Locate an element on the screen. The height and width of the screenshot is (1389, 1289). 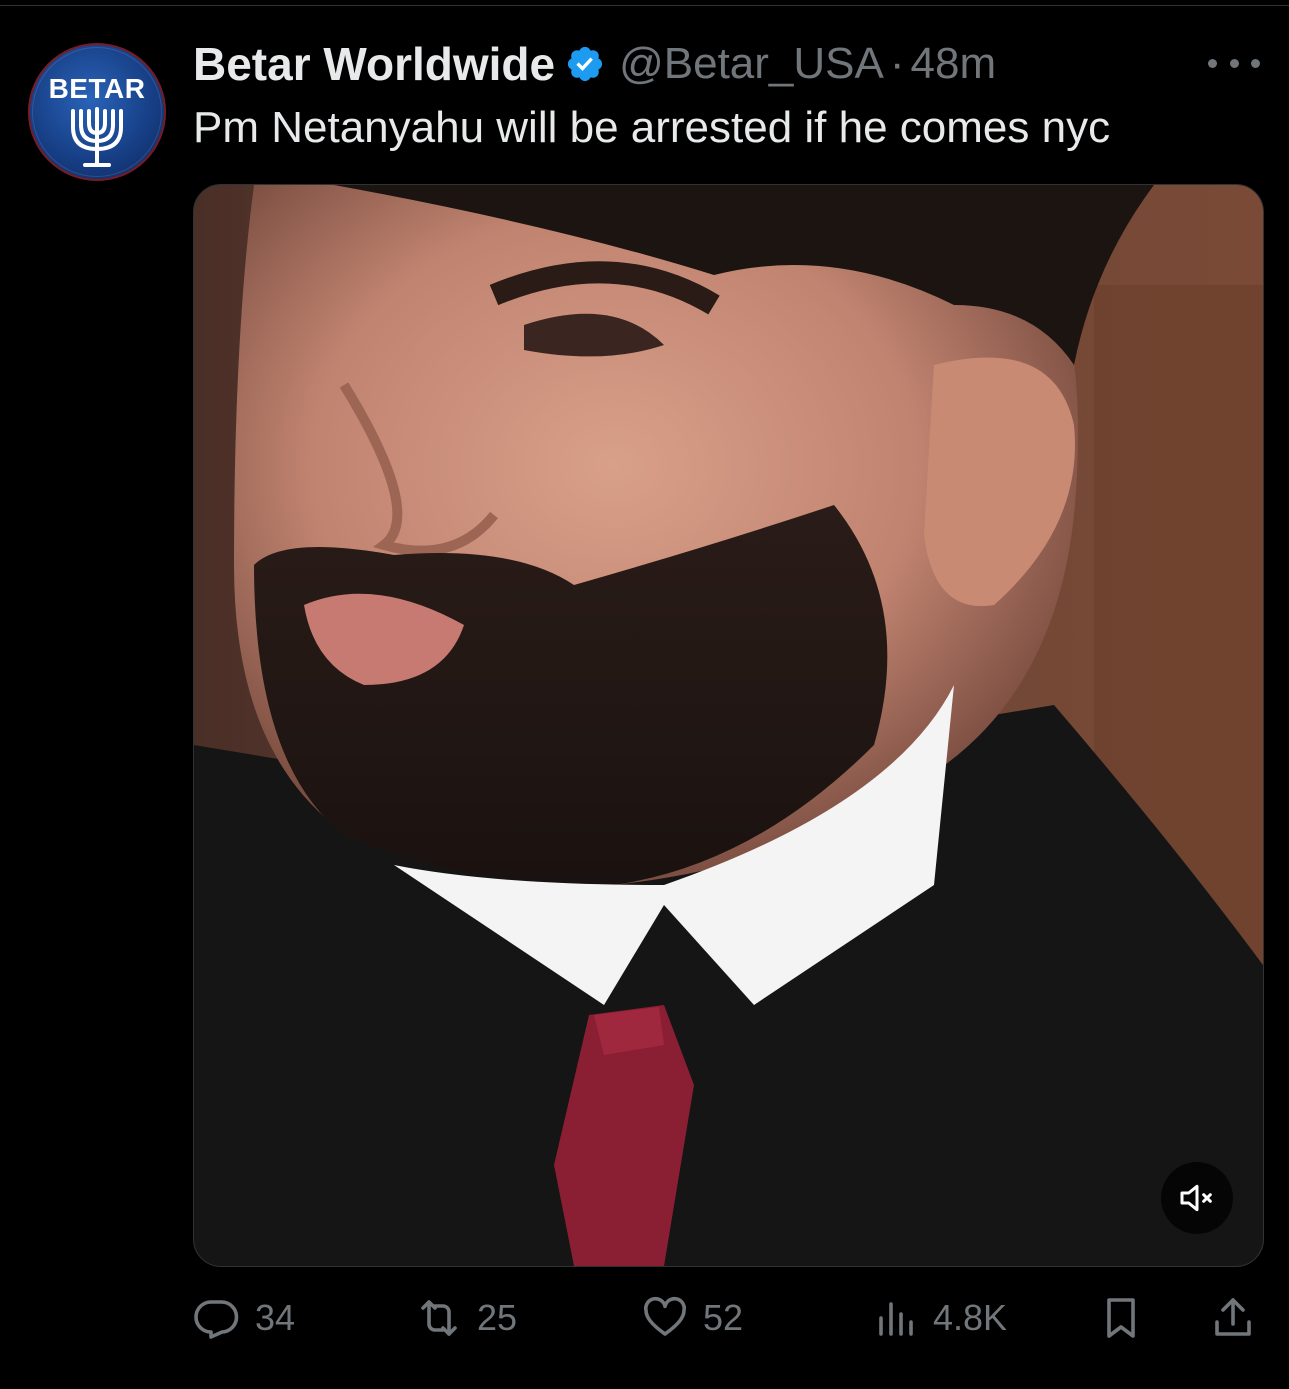
views-count: 4.8K is located at coordinates (970, 1317).